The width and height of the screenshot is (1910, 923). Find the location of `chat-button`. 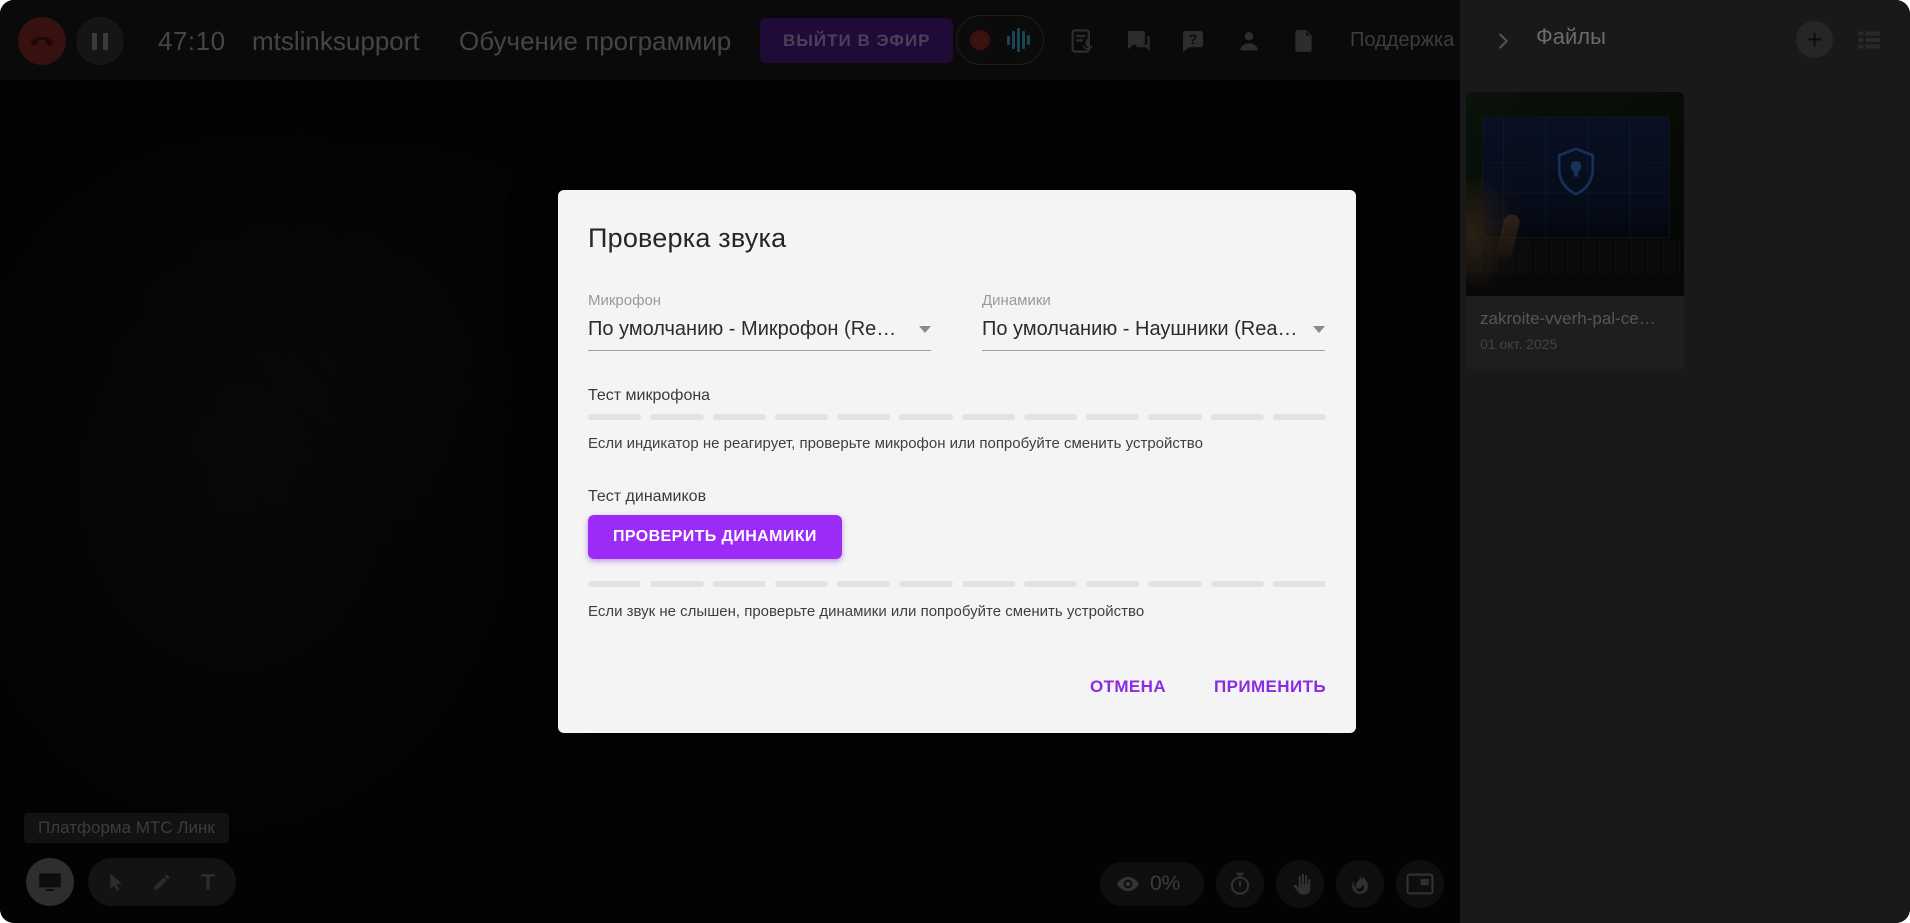

chat-button is located at coordinates (1138, 41).